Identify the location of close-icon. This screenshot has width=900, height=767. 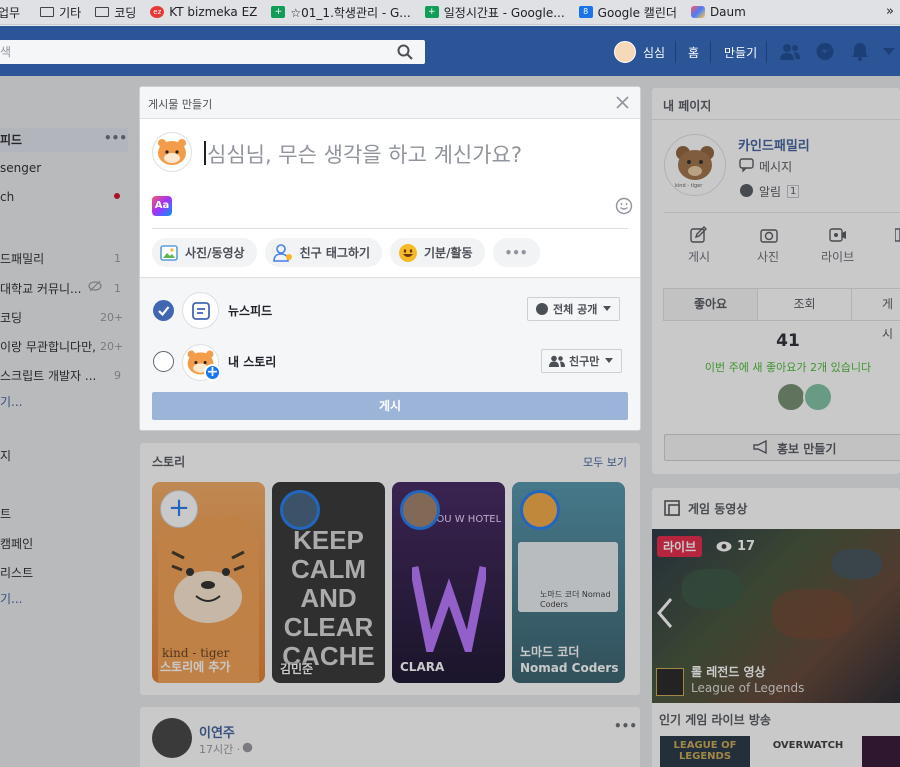
(622, 102).